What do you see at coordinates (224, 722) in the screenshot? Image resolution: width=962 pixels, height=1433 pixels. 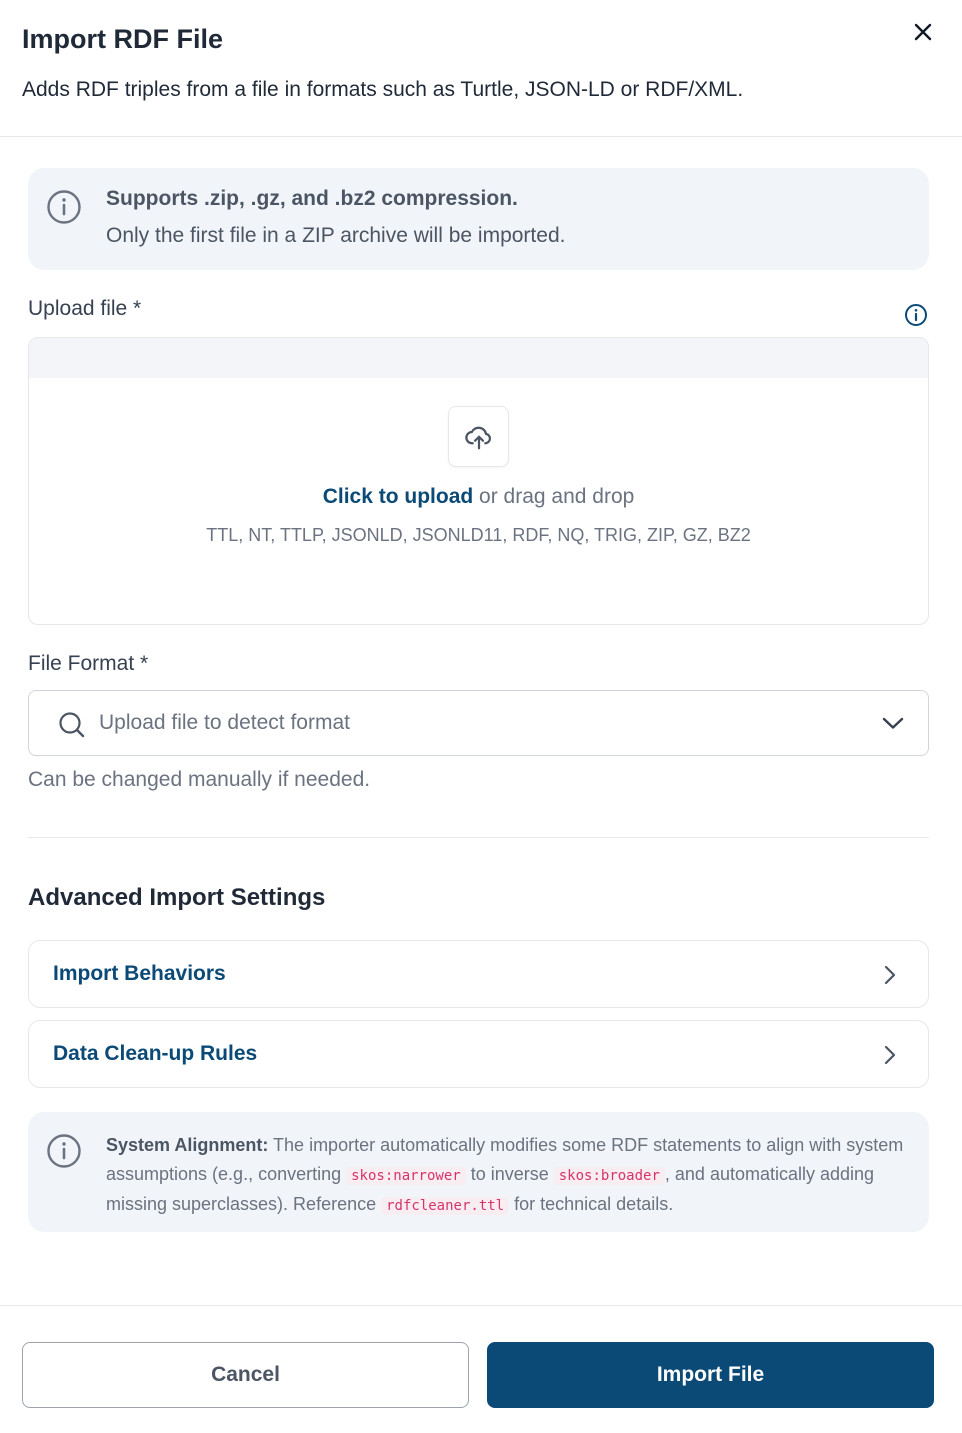 I see `file-format-placeholder: Upload file to detect format` at bounding box center [224, 722].